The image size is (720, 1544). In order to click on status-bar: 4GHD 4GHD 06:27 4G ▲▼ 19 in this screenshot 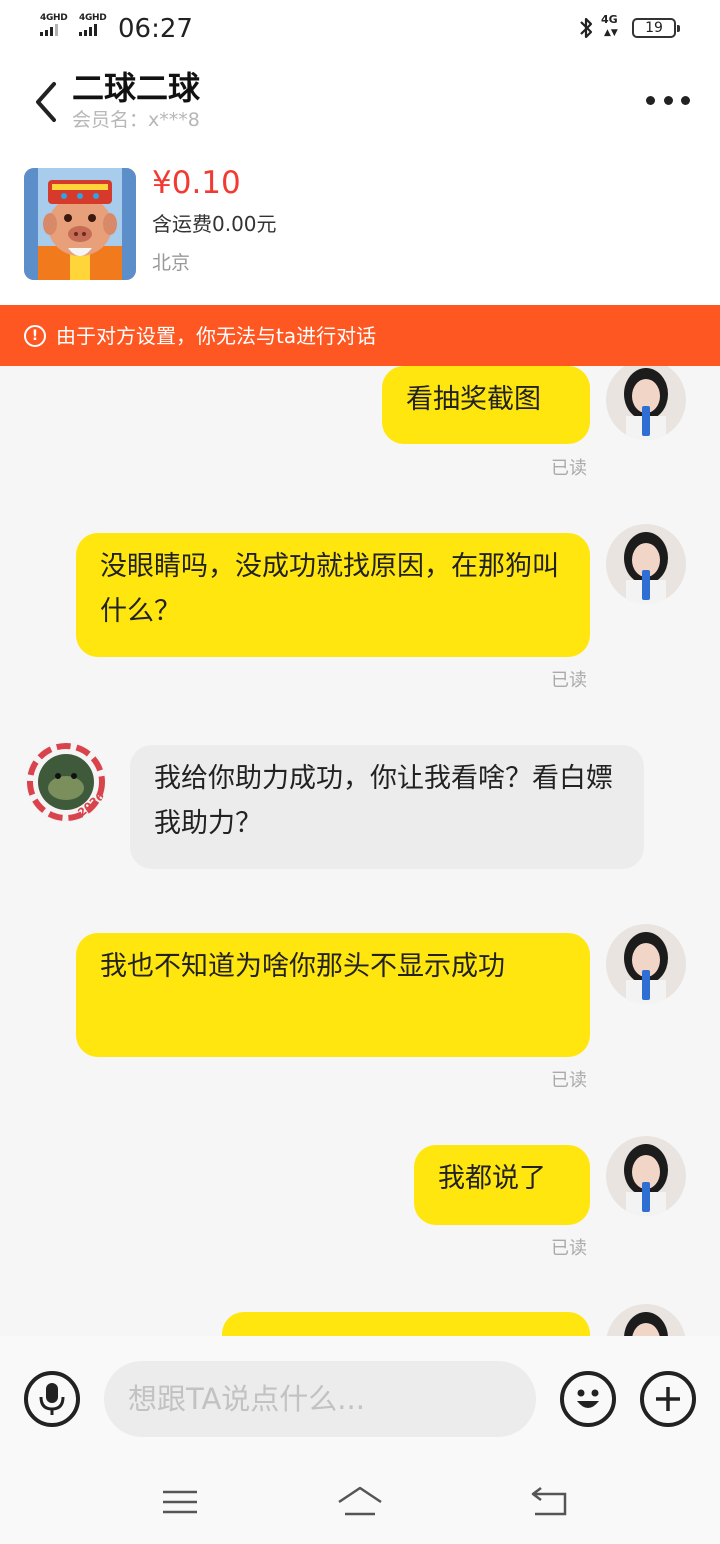, I will do `click(360, 29)`.